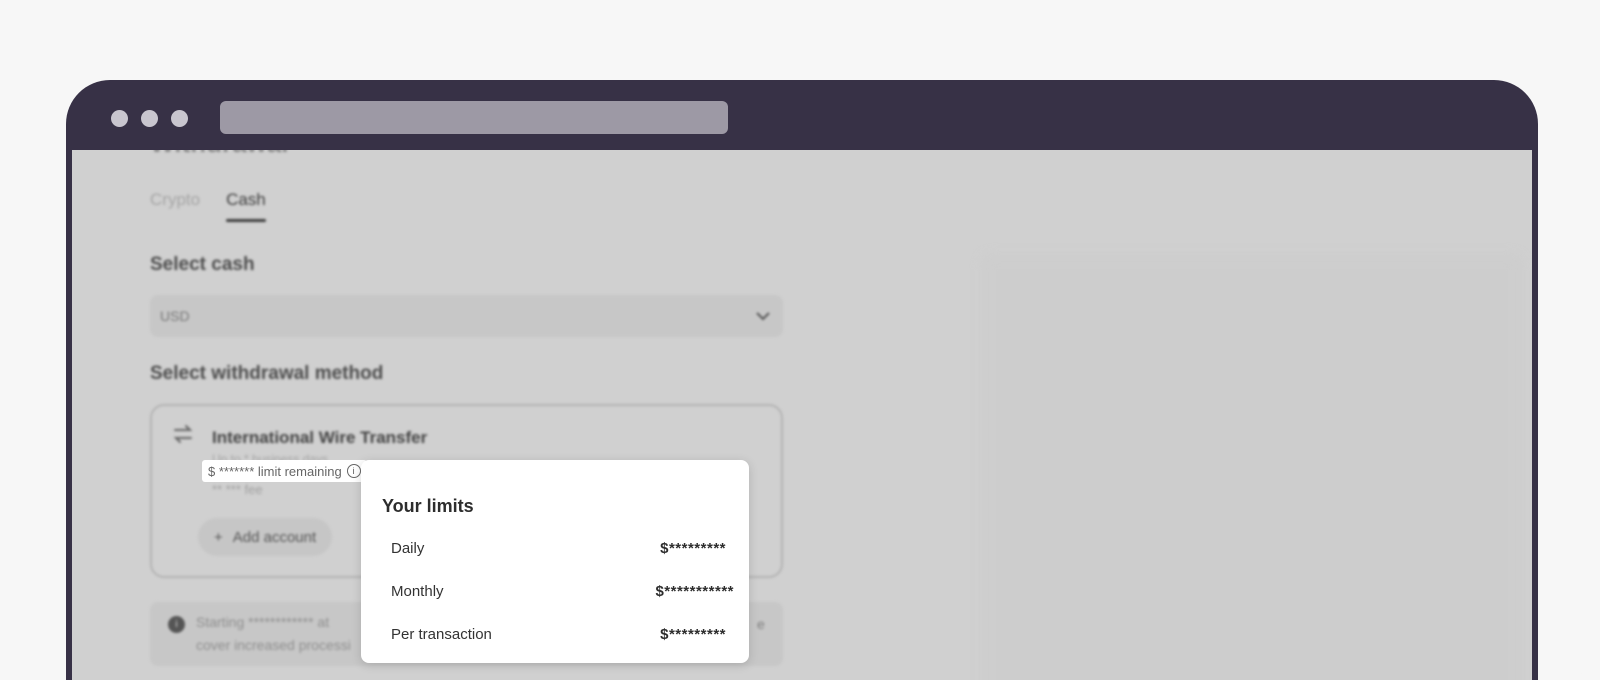  I want to click on chevron-down-icon, so click(763, 316).